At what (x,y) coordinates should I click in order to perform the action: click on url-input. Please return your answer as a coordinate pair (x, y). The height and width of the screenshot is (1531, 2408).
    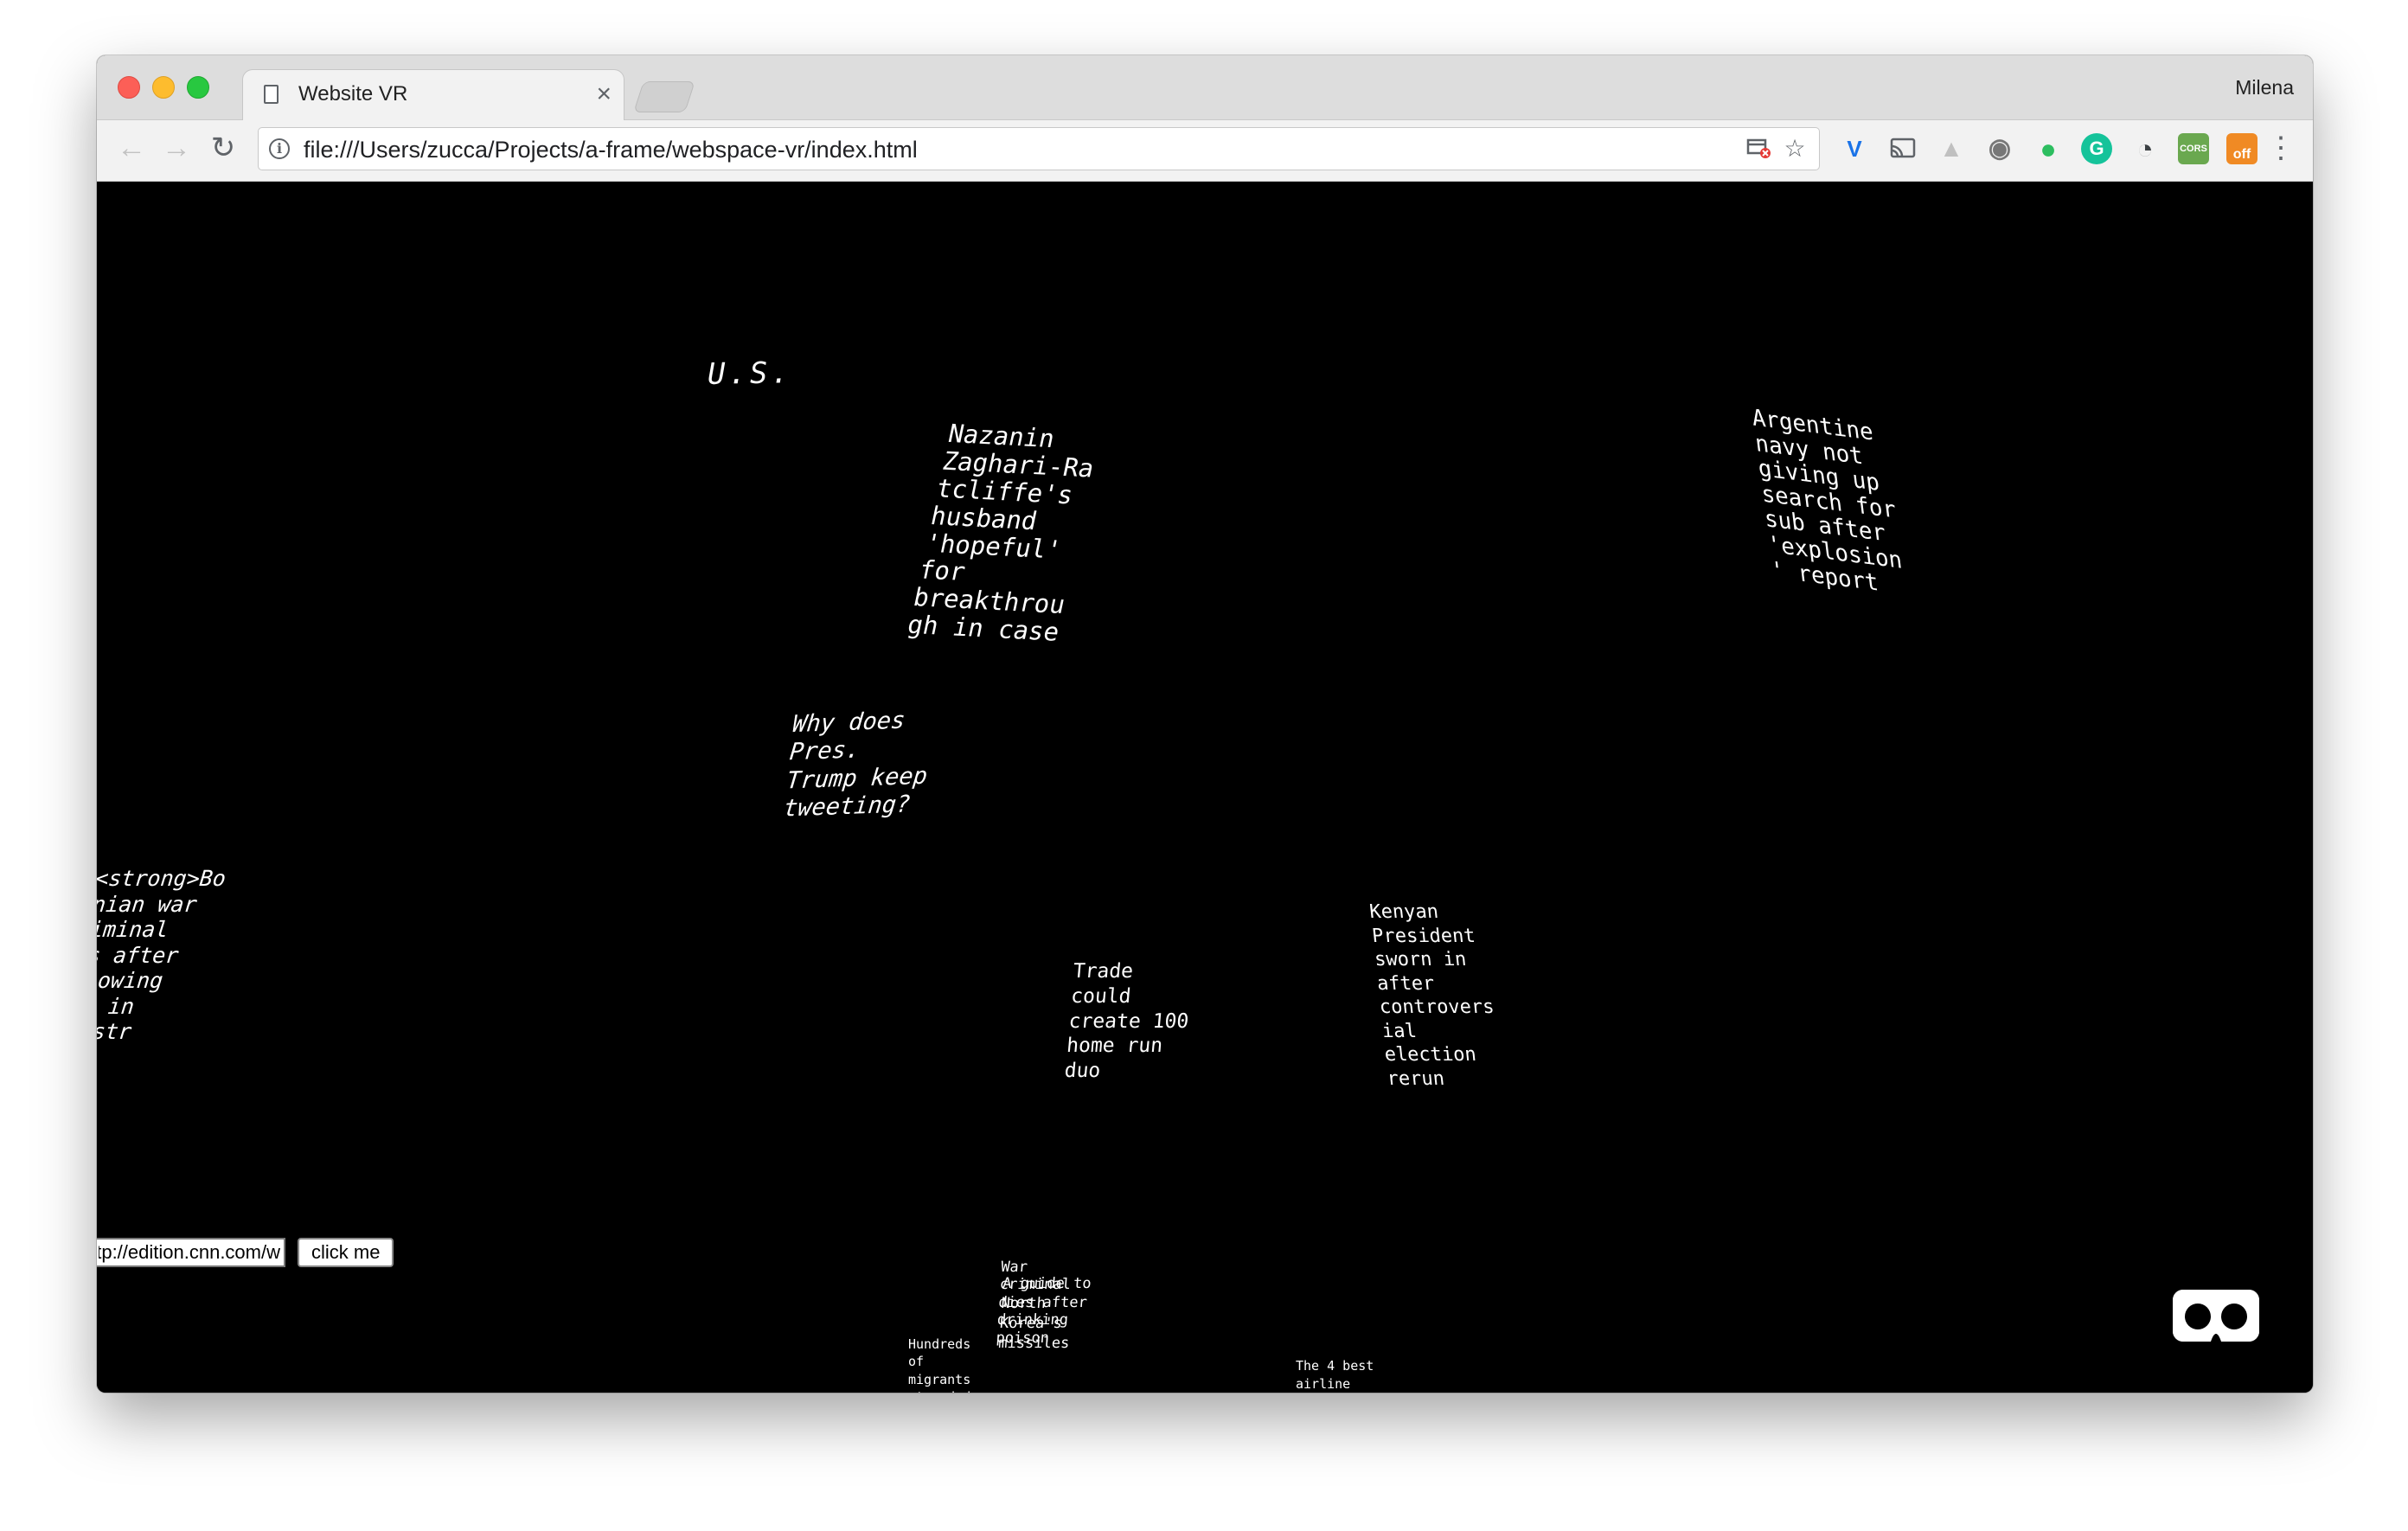
    Looking at the image, I should click on (191, 1252).